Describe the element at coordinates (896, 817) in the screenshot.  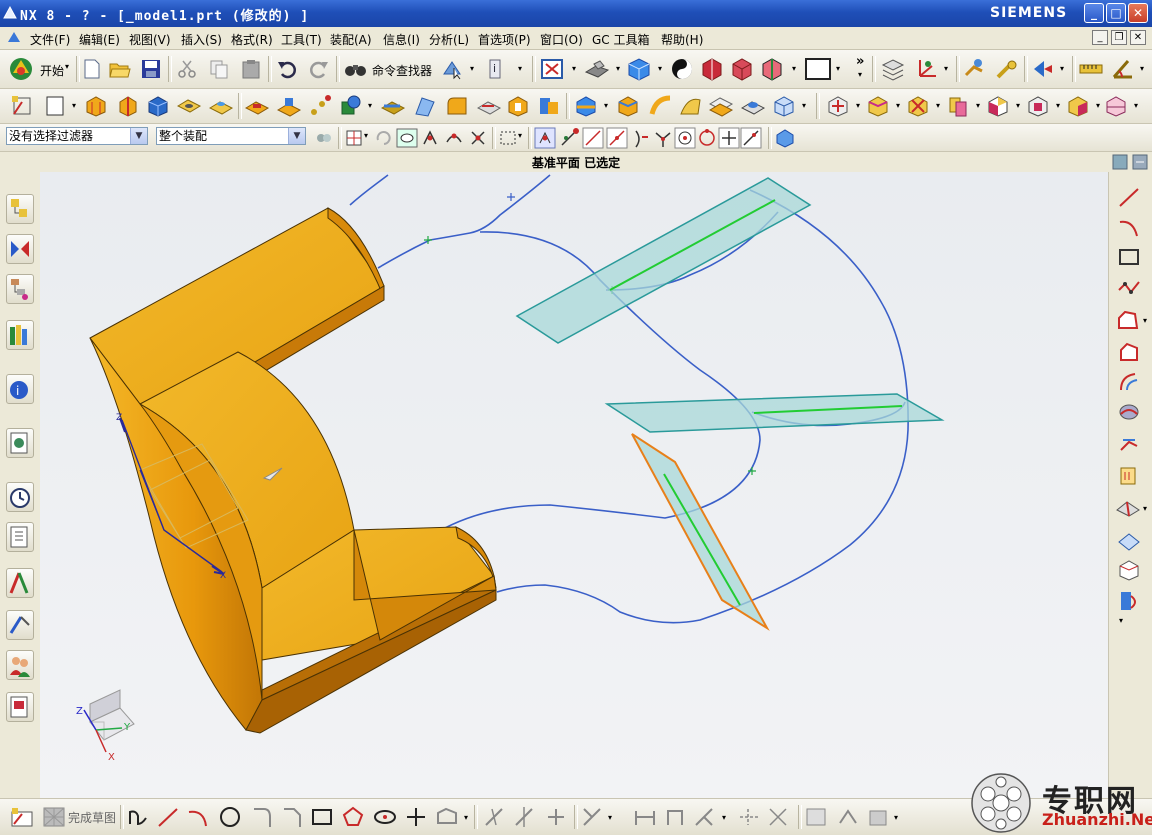
I see `sketch-style-dropdown-icon: ▾` at that location.